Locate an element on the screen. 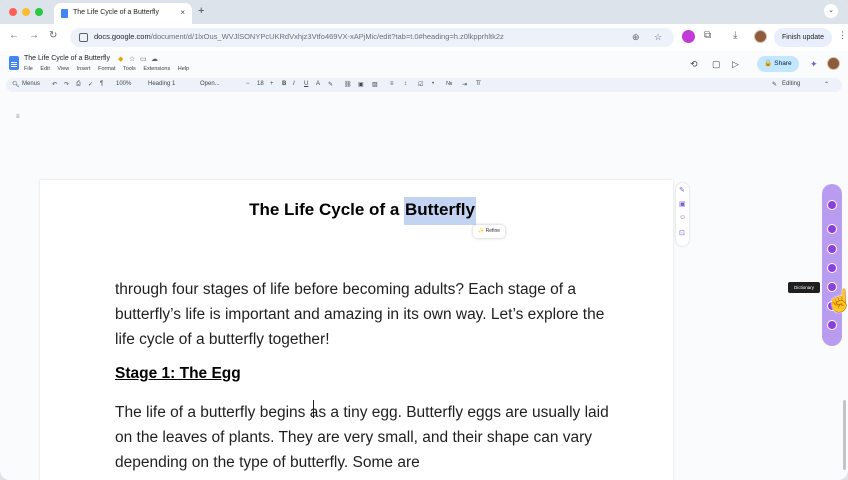  menu-insert: Insert is located at coordinates (84, 69).